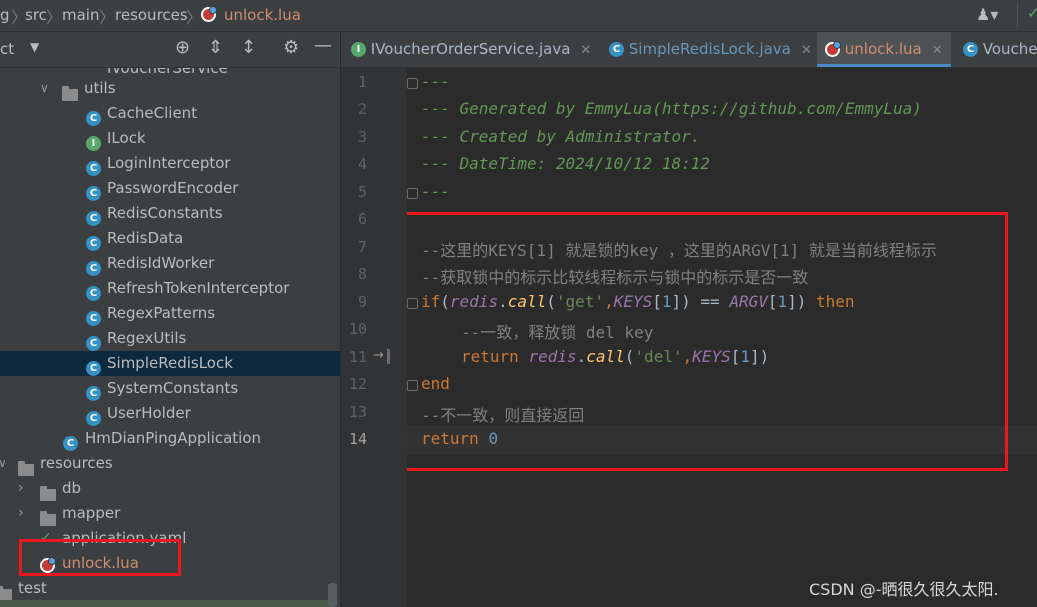 This screenshot has width=1037, height=607. Describe the element at coordinates (161, 313) in the screenshot. I see `tree-item-label: RegexPatterns` at that location.